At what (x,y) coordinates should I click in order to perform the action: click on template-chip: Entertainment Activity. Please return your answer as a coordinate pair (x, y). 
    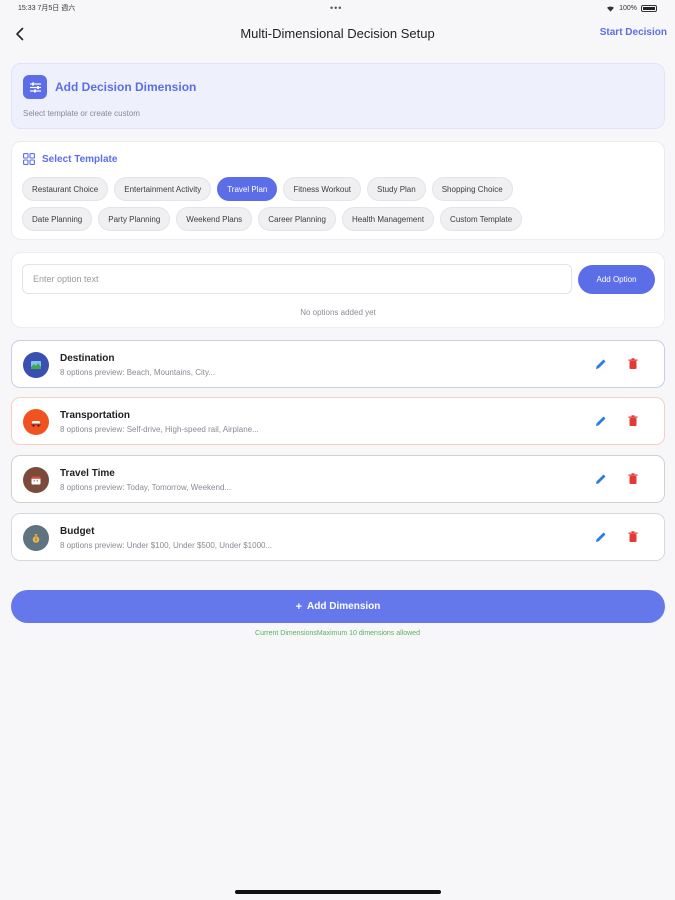
    Looking at the image, I should click on (163, 189).